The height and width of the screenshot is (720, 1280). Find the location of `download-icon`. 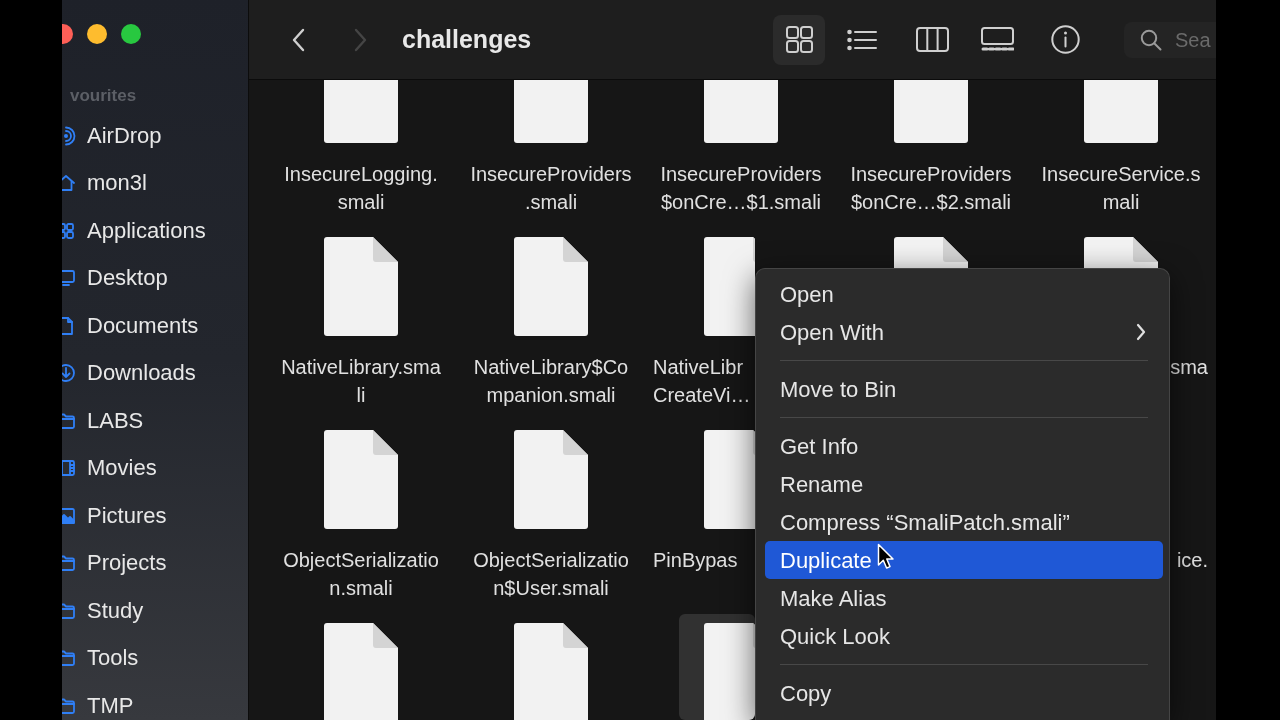

download-icon is located at coordinates (69, 373).